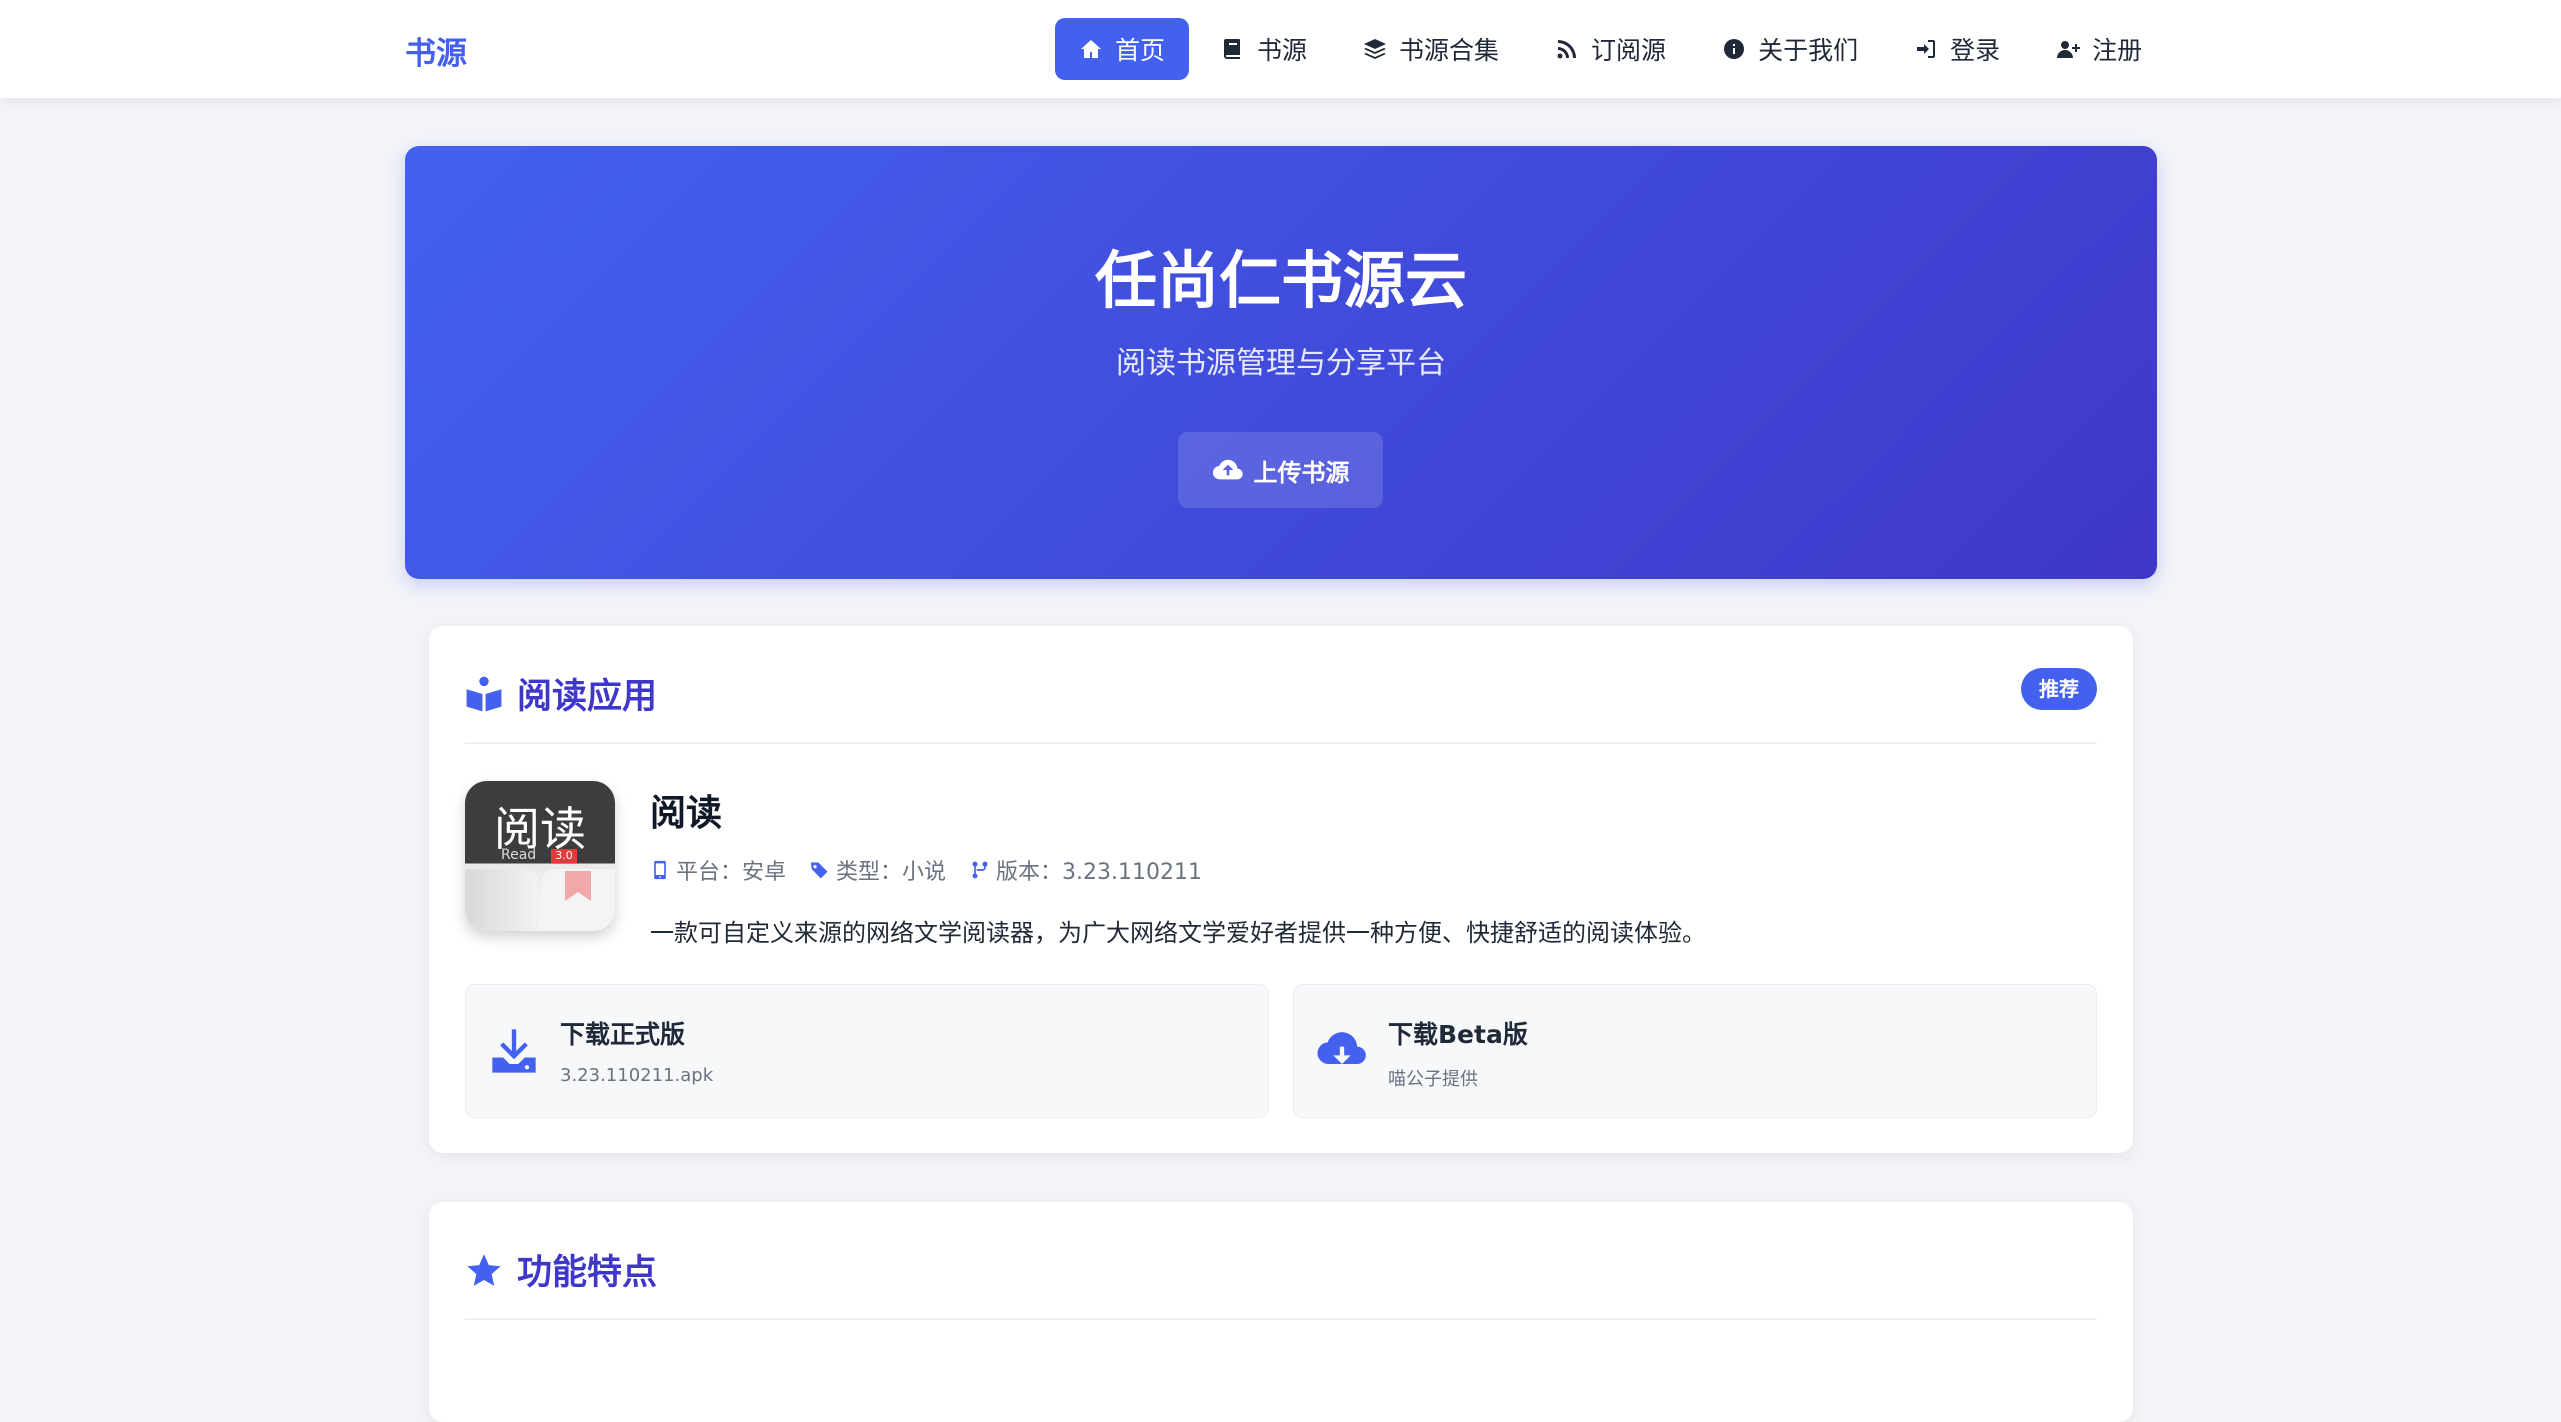 Image resolution: width=2561 pixels, height=1422 pixels. I want to click on download-beta-button: 下载Beta版 喵公子提供, so click(1695, 1051).